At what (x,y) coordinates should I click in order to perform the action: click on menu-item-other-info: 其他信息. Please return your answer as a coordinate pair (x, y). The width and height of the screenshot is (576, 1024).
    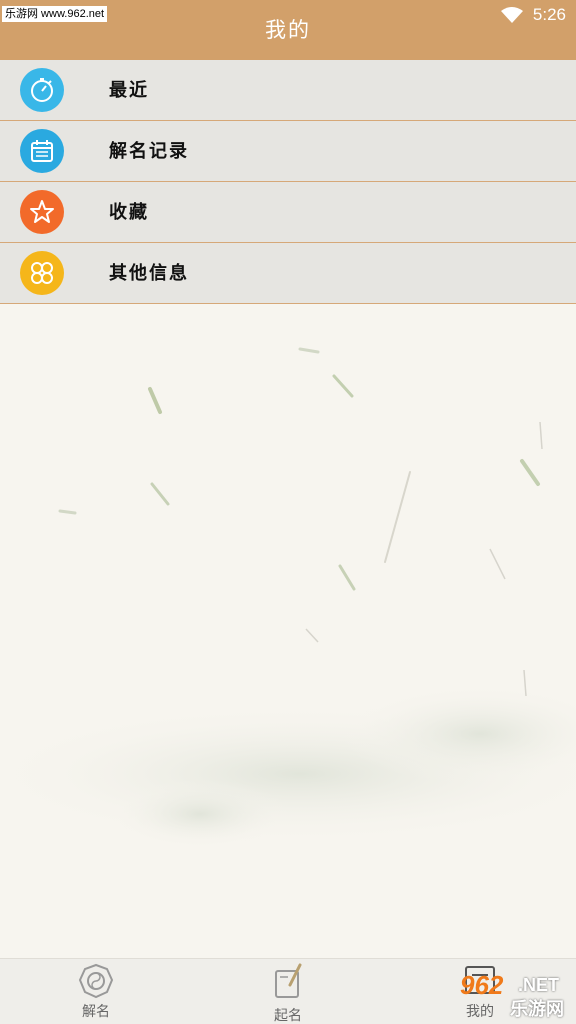
    Looking at the image, I should click on (288, 273).